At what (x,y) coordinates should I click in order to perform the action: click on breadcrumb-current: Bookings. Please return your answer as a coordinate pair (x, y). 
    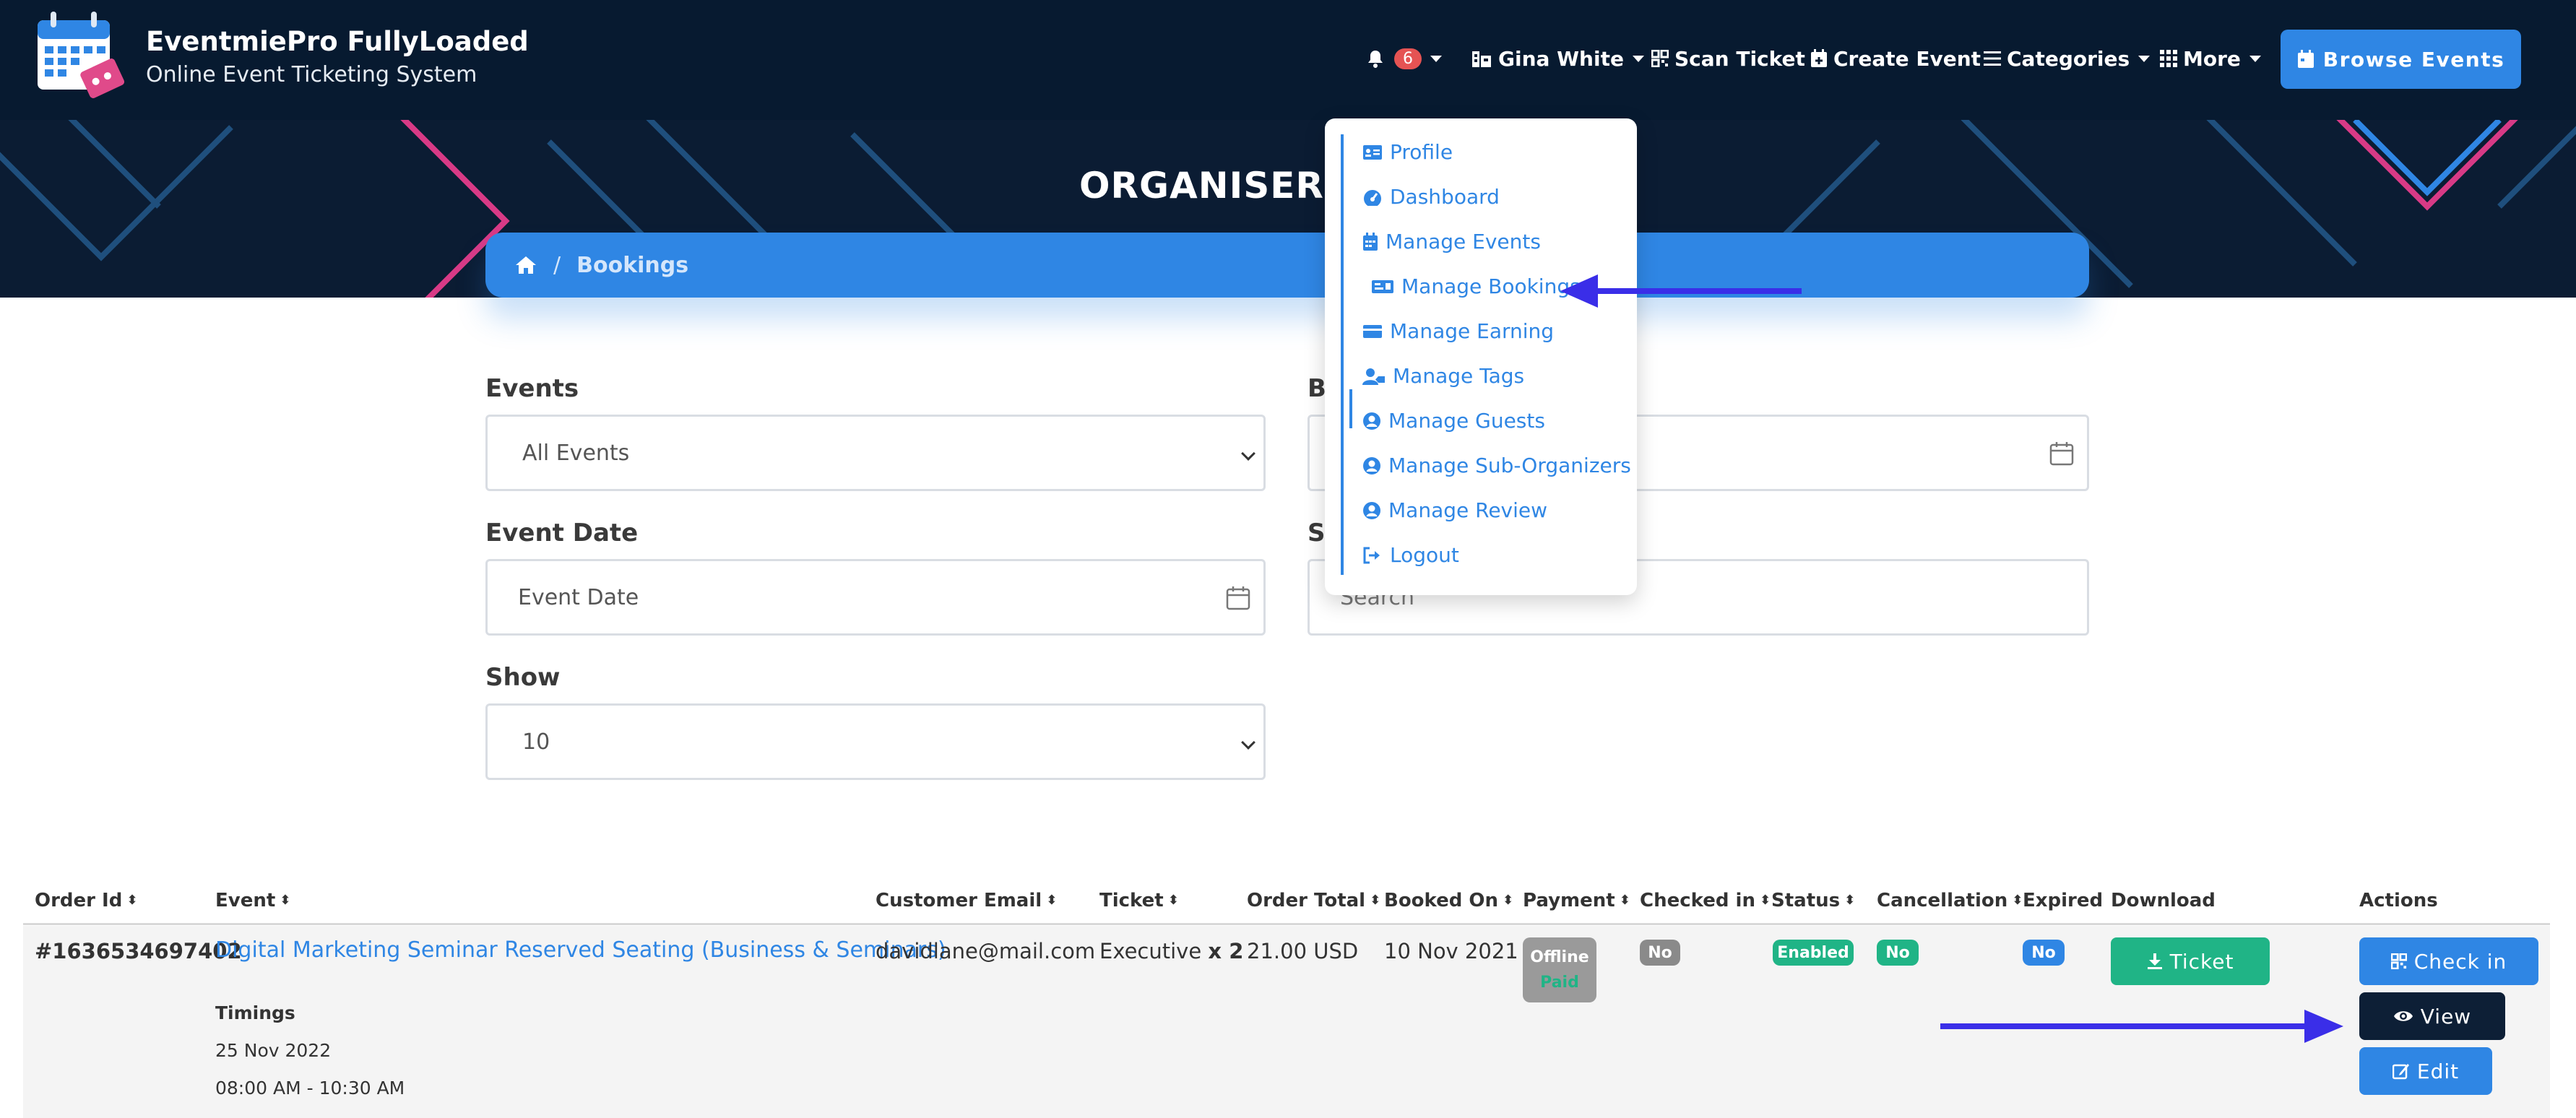
    Looking at the image, I should click on (632, 265).